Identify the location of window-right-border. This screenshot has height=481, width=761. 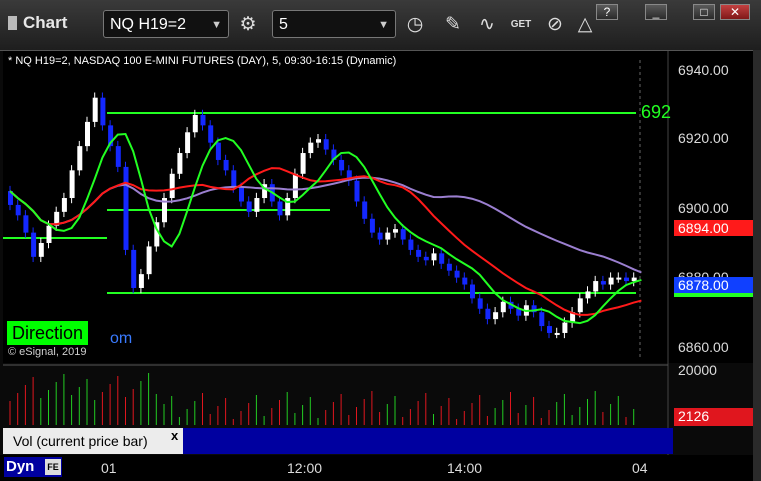
(757, 265).